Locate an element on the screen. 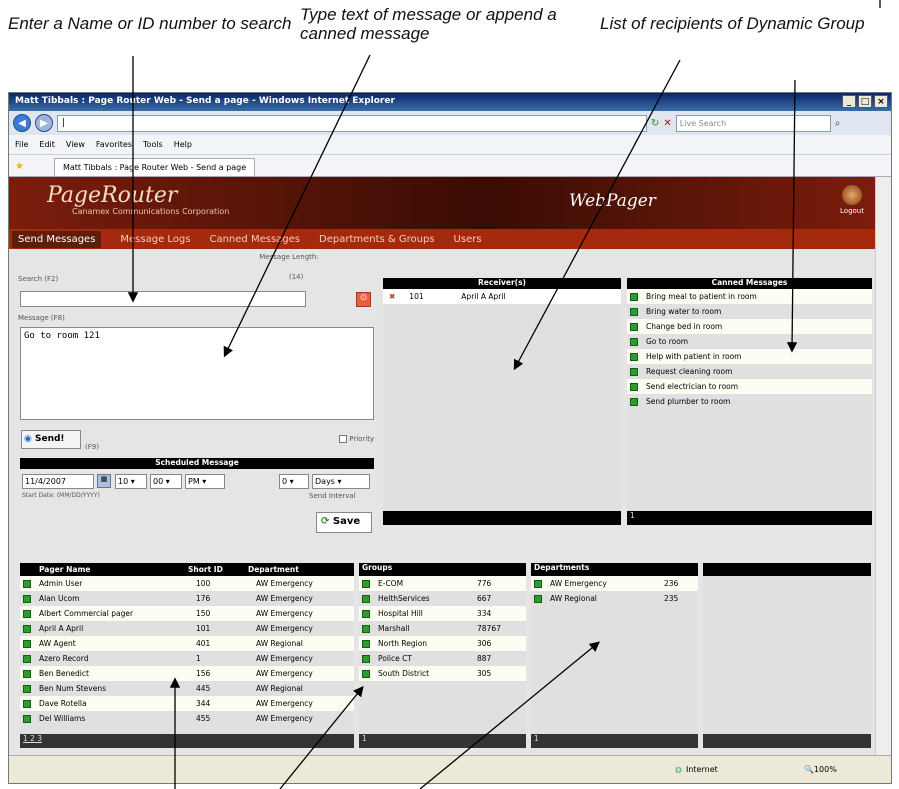  pager-name: Azero Record is located at coordinates (64, 658).